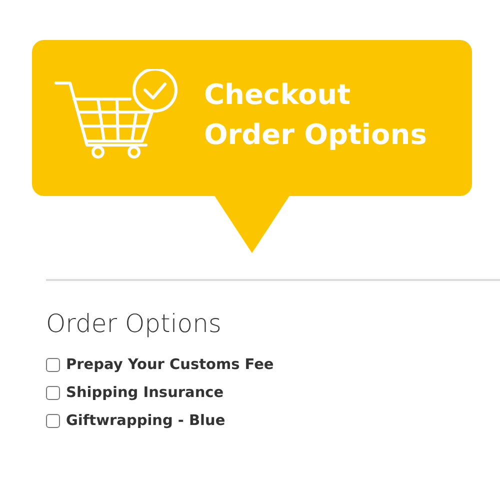 Image resolution: width=500 pixels, height=500 pixels. Describe the element at coordinates (134, 324) in the screenshot. I see `section-heading: Order Options` at that location.